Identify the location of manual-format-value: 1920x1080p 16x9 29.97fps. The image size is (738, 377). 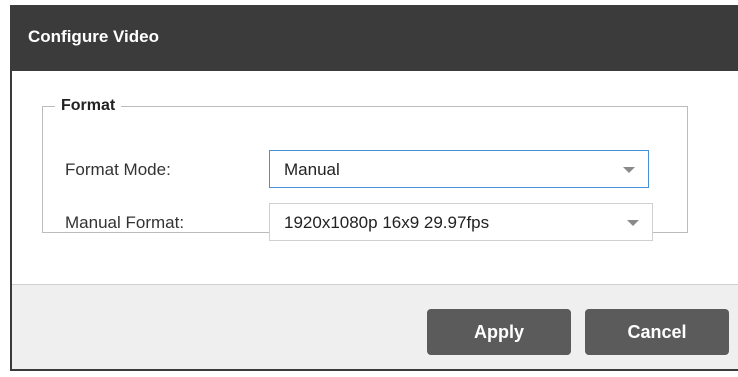
(387, 222).